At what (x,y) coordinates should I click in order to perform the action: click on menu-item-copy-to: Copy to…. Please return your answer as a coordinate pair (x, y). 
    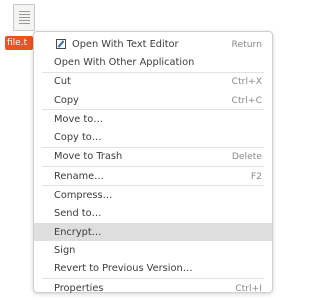
    Looking at the image, I should click on (153, 137).